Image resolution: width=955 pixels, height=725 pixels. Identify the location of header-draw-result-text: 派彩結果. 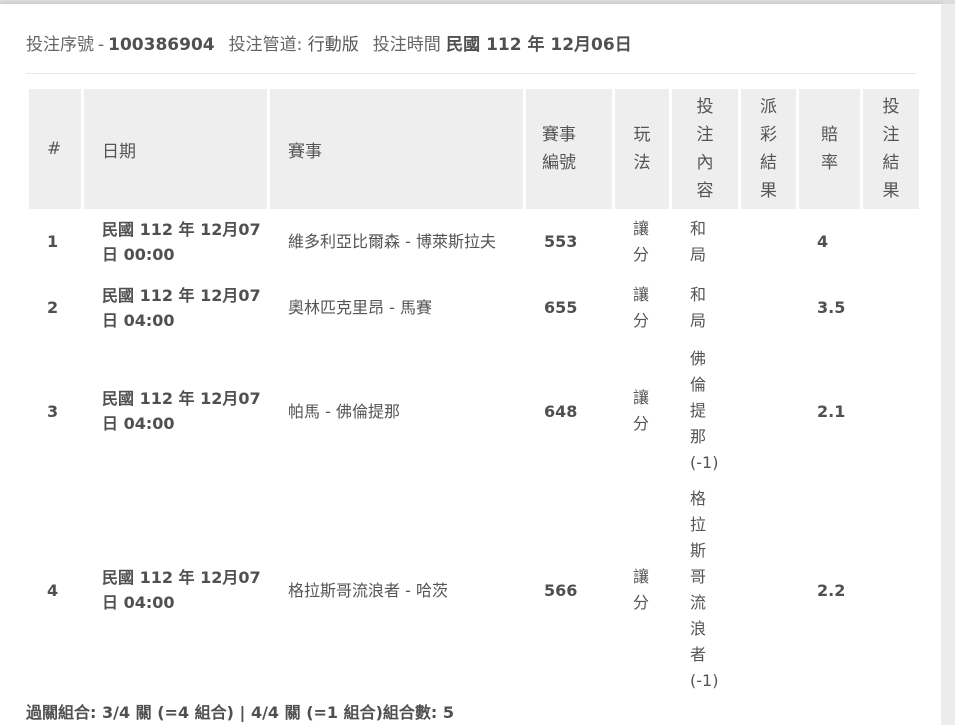
(768, 149).